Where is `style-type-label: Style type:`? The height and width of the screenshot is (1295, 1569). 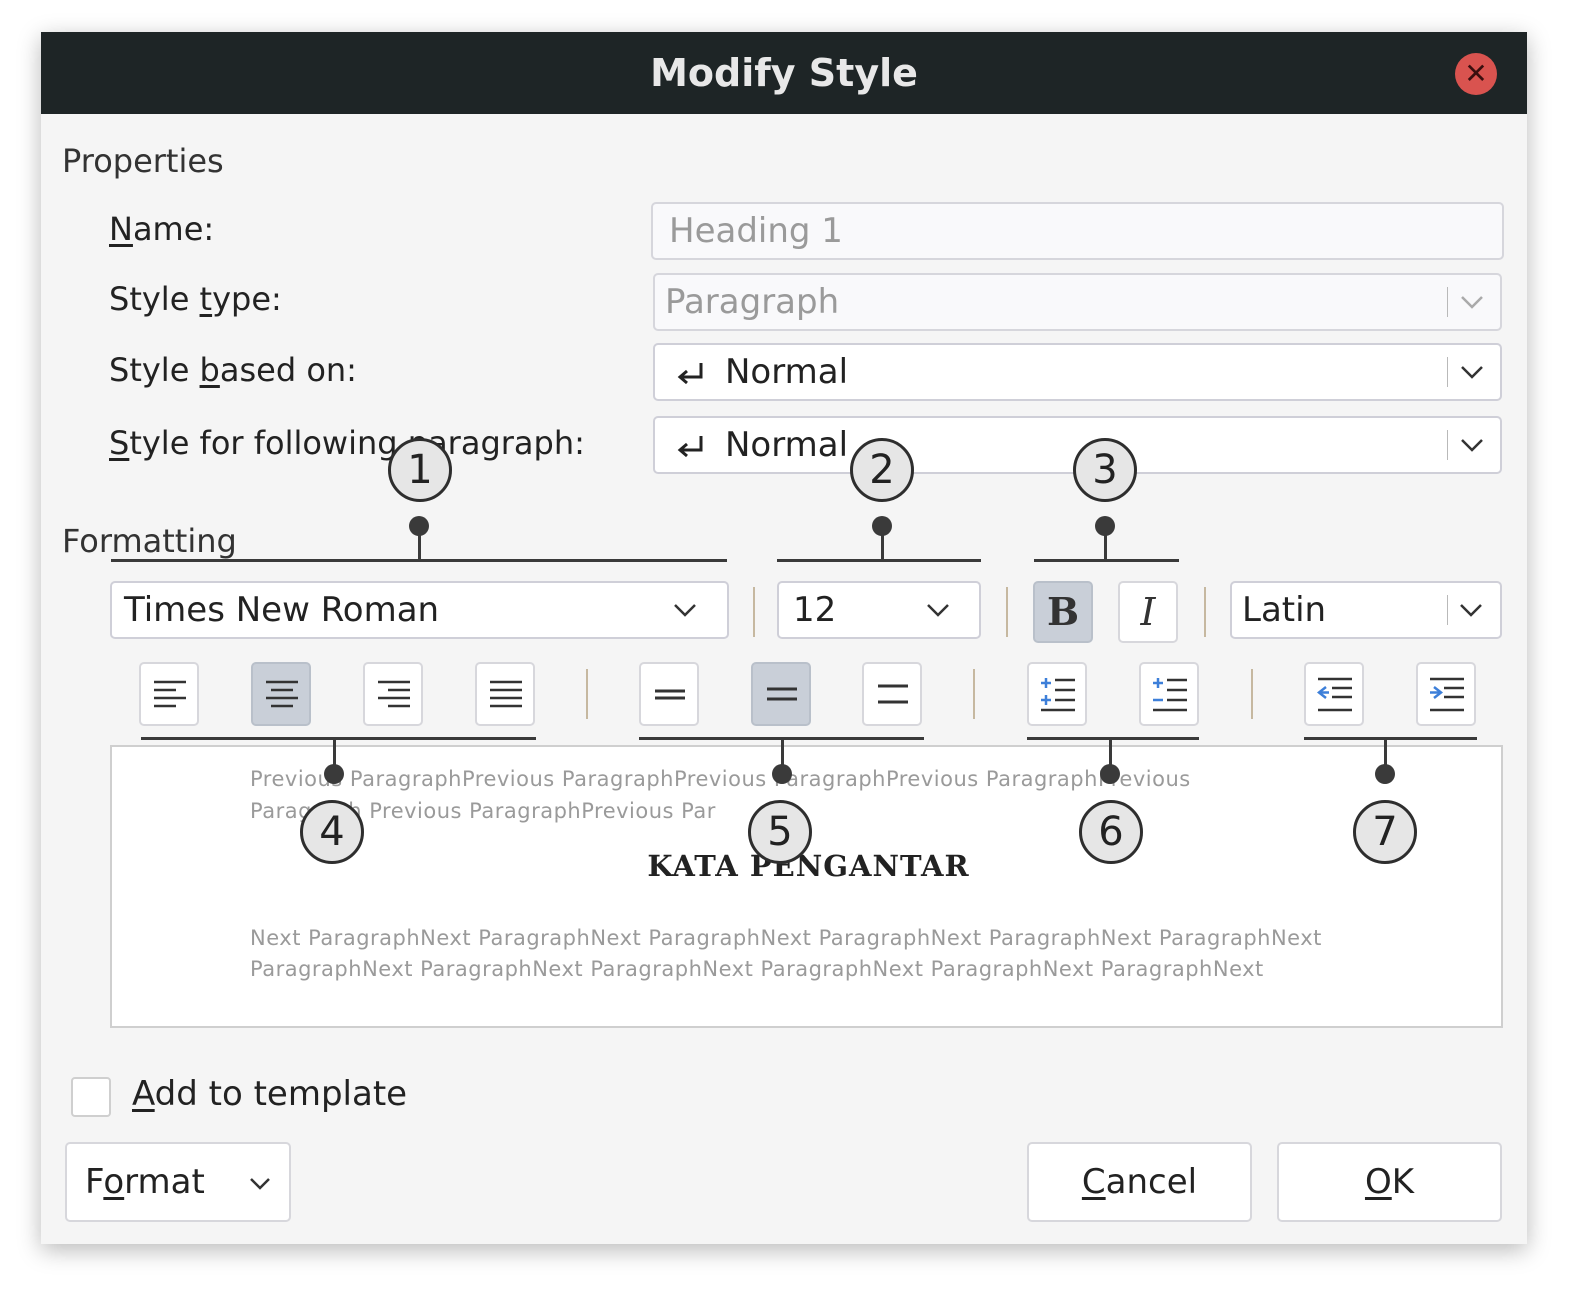
style-type-label: Style type: is located at coordinates (195, 299).